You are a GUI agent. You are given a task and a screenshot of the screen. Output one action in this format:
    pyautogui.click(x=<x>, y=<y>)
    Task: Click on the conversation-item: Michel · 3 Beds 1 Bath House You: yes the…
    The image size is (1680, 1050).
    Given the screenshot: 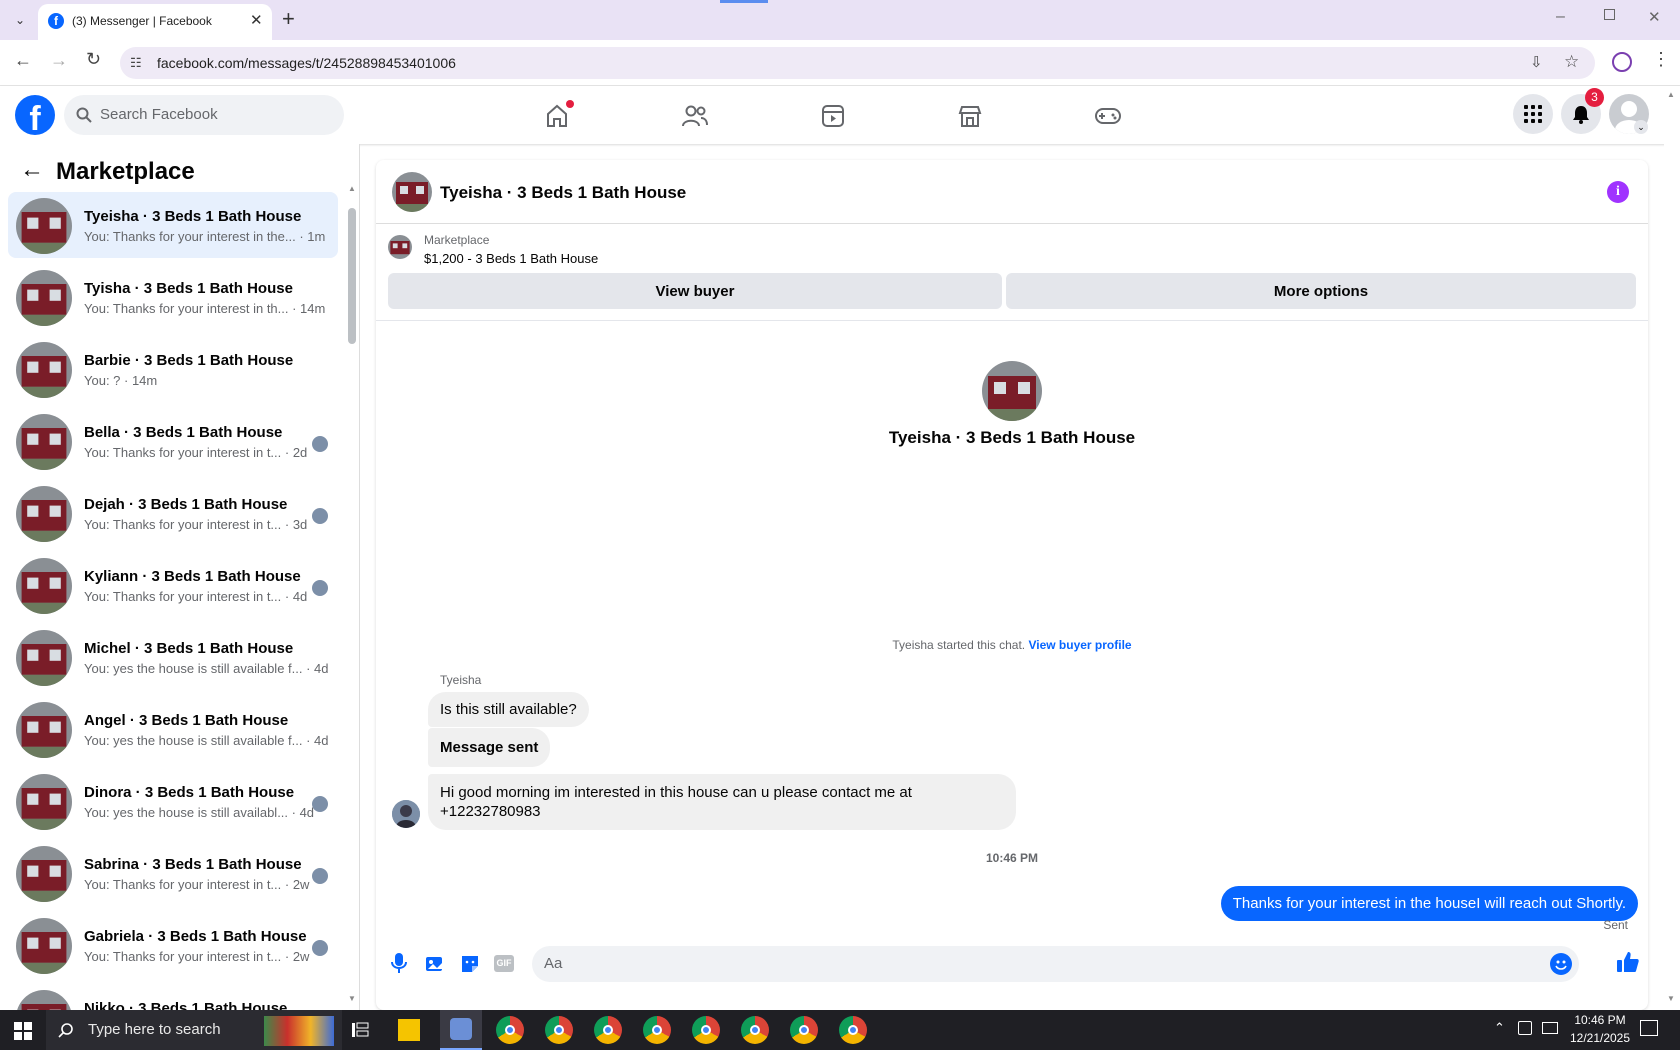 What is the action you would take?
    pyautogui.click(x=173, y=657)
    